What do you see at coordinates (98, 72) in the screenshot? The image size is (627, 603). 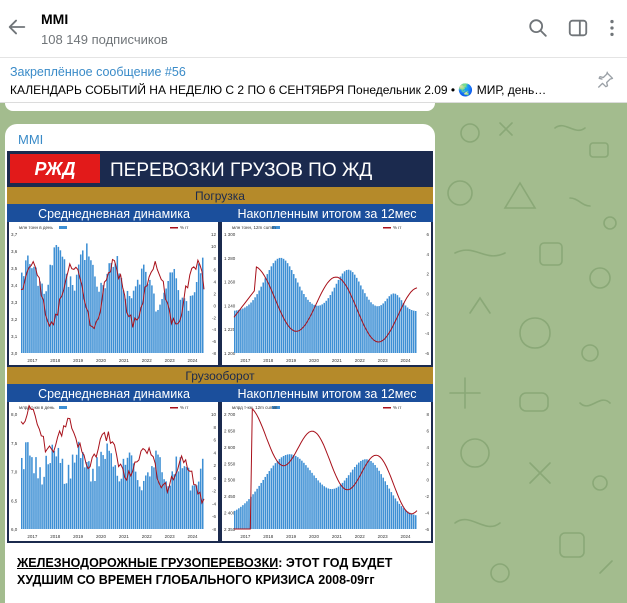 I see `pinned-title: Закреплённое сообщение #56` at bounding box center [98, 72].